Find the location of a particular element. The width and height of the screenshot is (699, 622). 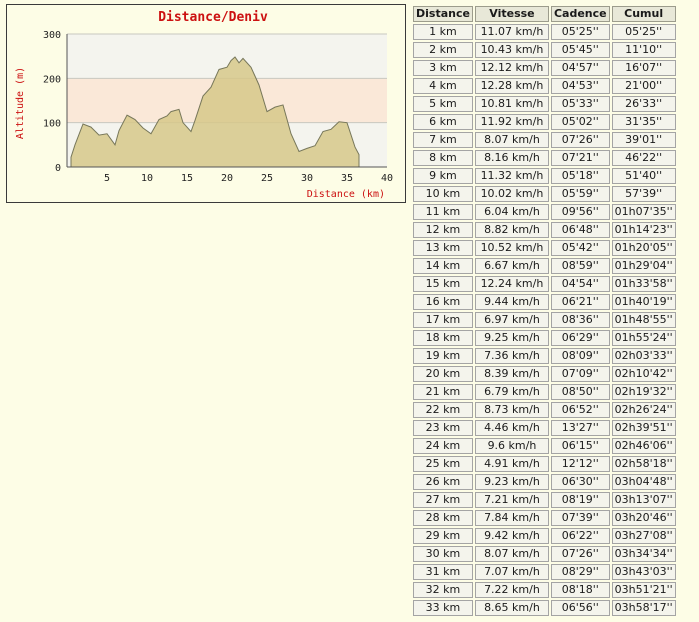

cell-distance: 7 km is located at coordinates (443, 140).